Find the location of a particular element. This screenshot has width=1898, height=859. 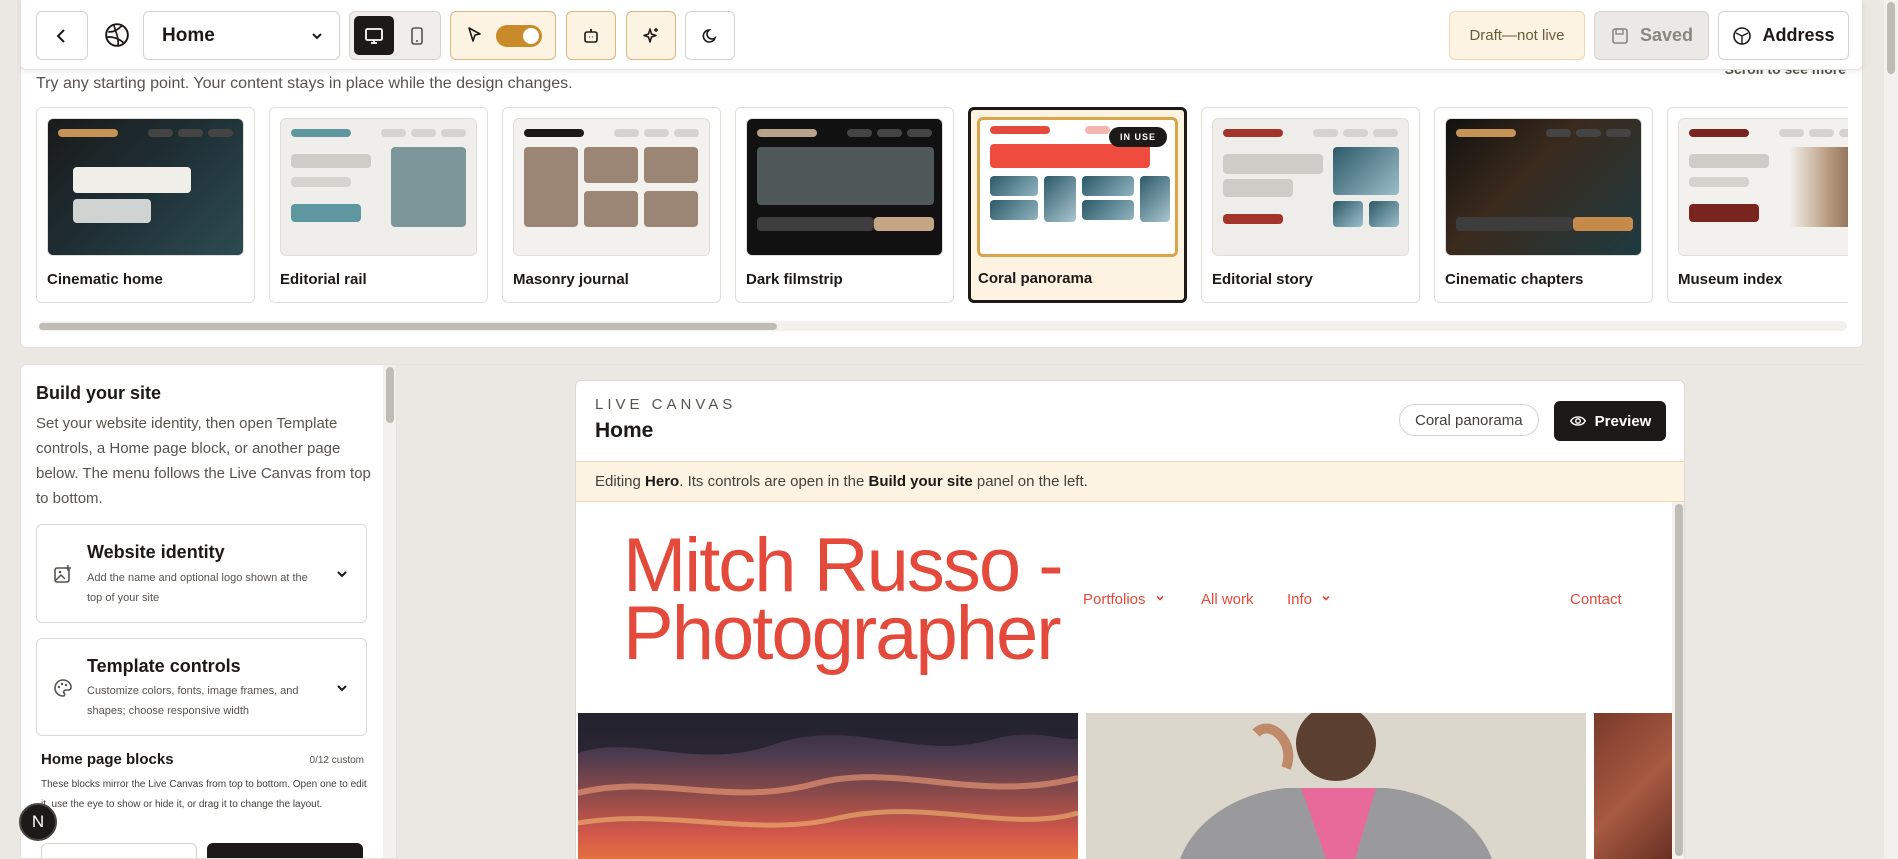

portrait-image is located at coordinates (1336, 786).